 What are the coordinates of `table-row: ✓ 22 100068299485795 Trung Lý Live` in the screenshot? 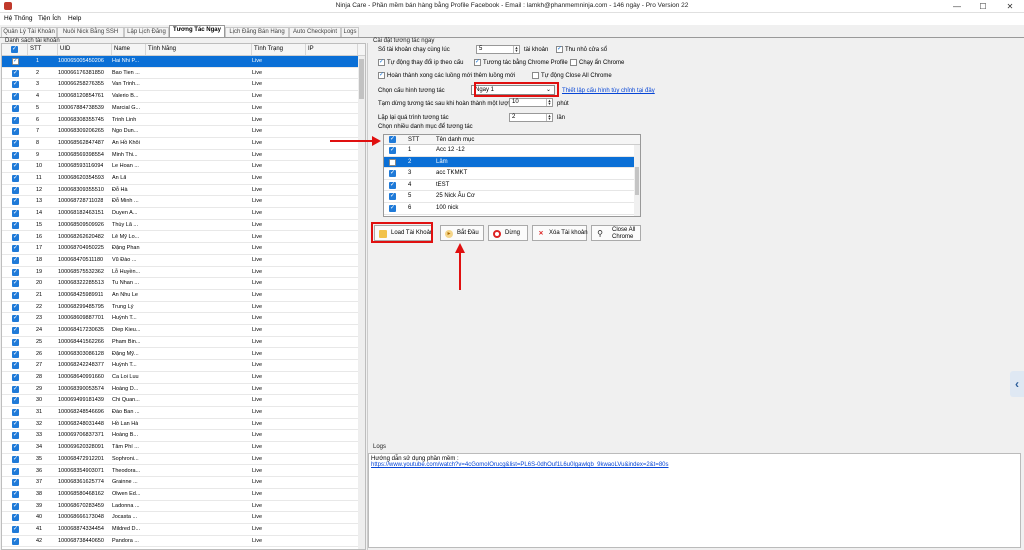 It's located at (180, 308).